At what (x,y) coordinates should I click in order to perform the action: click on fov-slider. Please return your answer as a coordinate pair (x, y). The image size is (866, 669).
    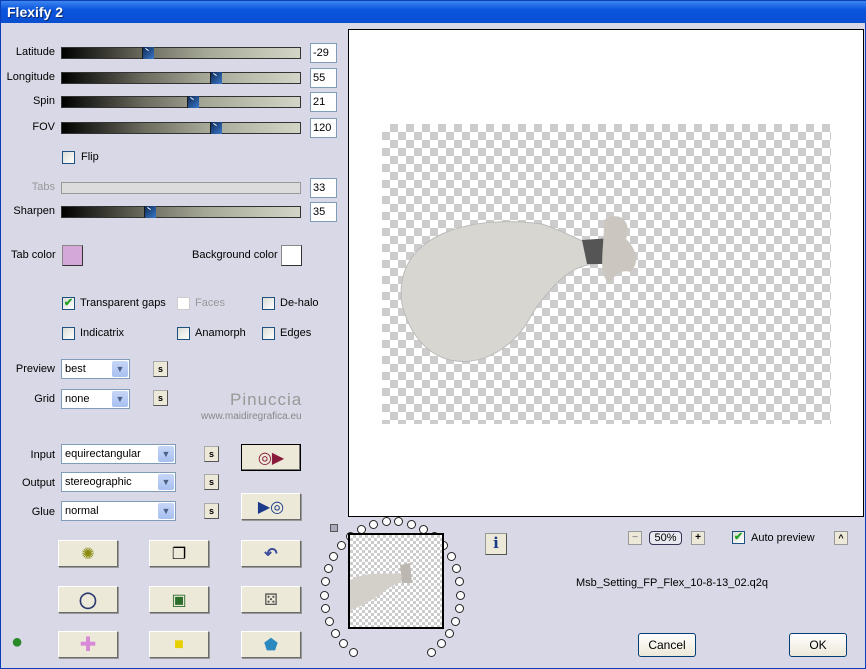
    Looking at the image, I should click on (181, 128).